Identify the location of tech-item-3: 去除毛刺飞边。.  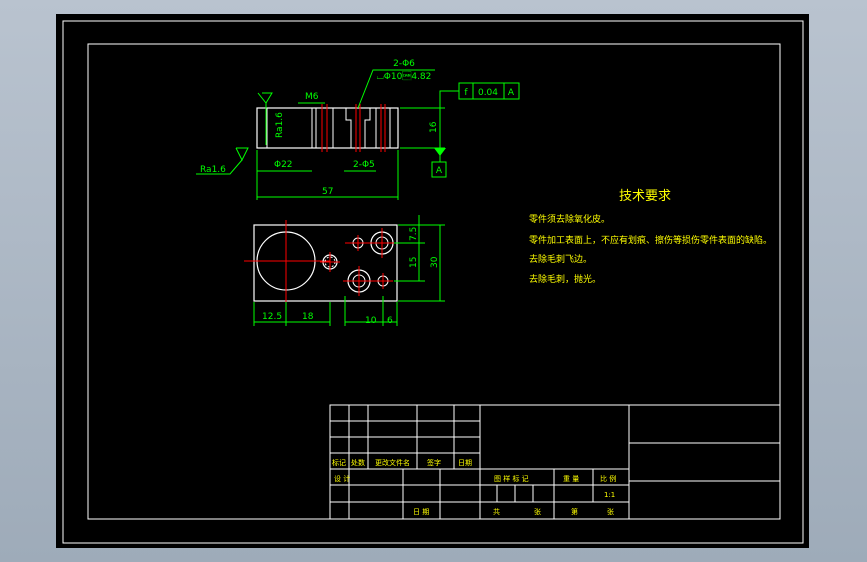
(560, 259).